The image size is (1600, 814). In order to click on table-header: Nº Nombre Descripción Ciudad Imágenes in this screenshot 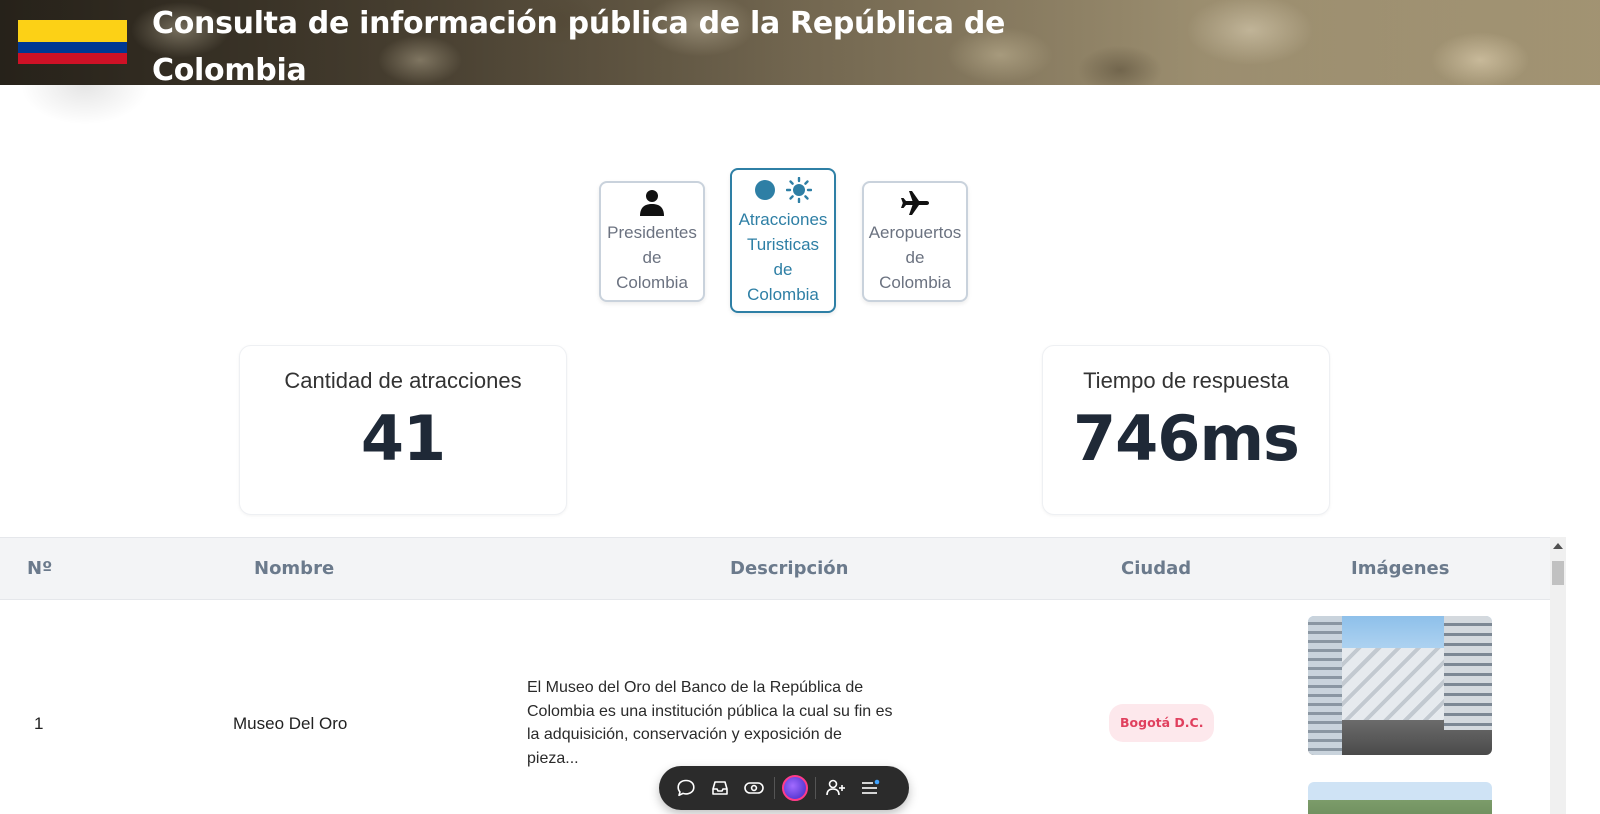, I will do `click(775, 569)`.